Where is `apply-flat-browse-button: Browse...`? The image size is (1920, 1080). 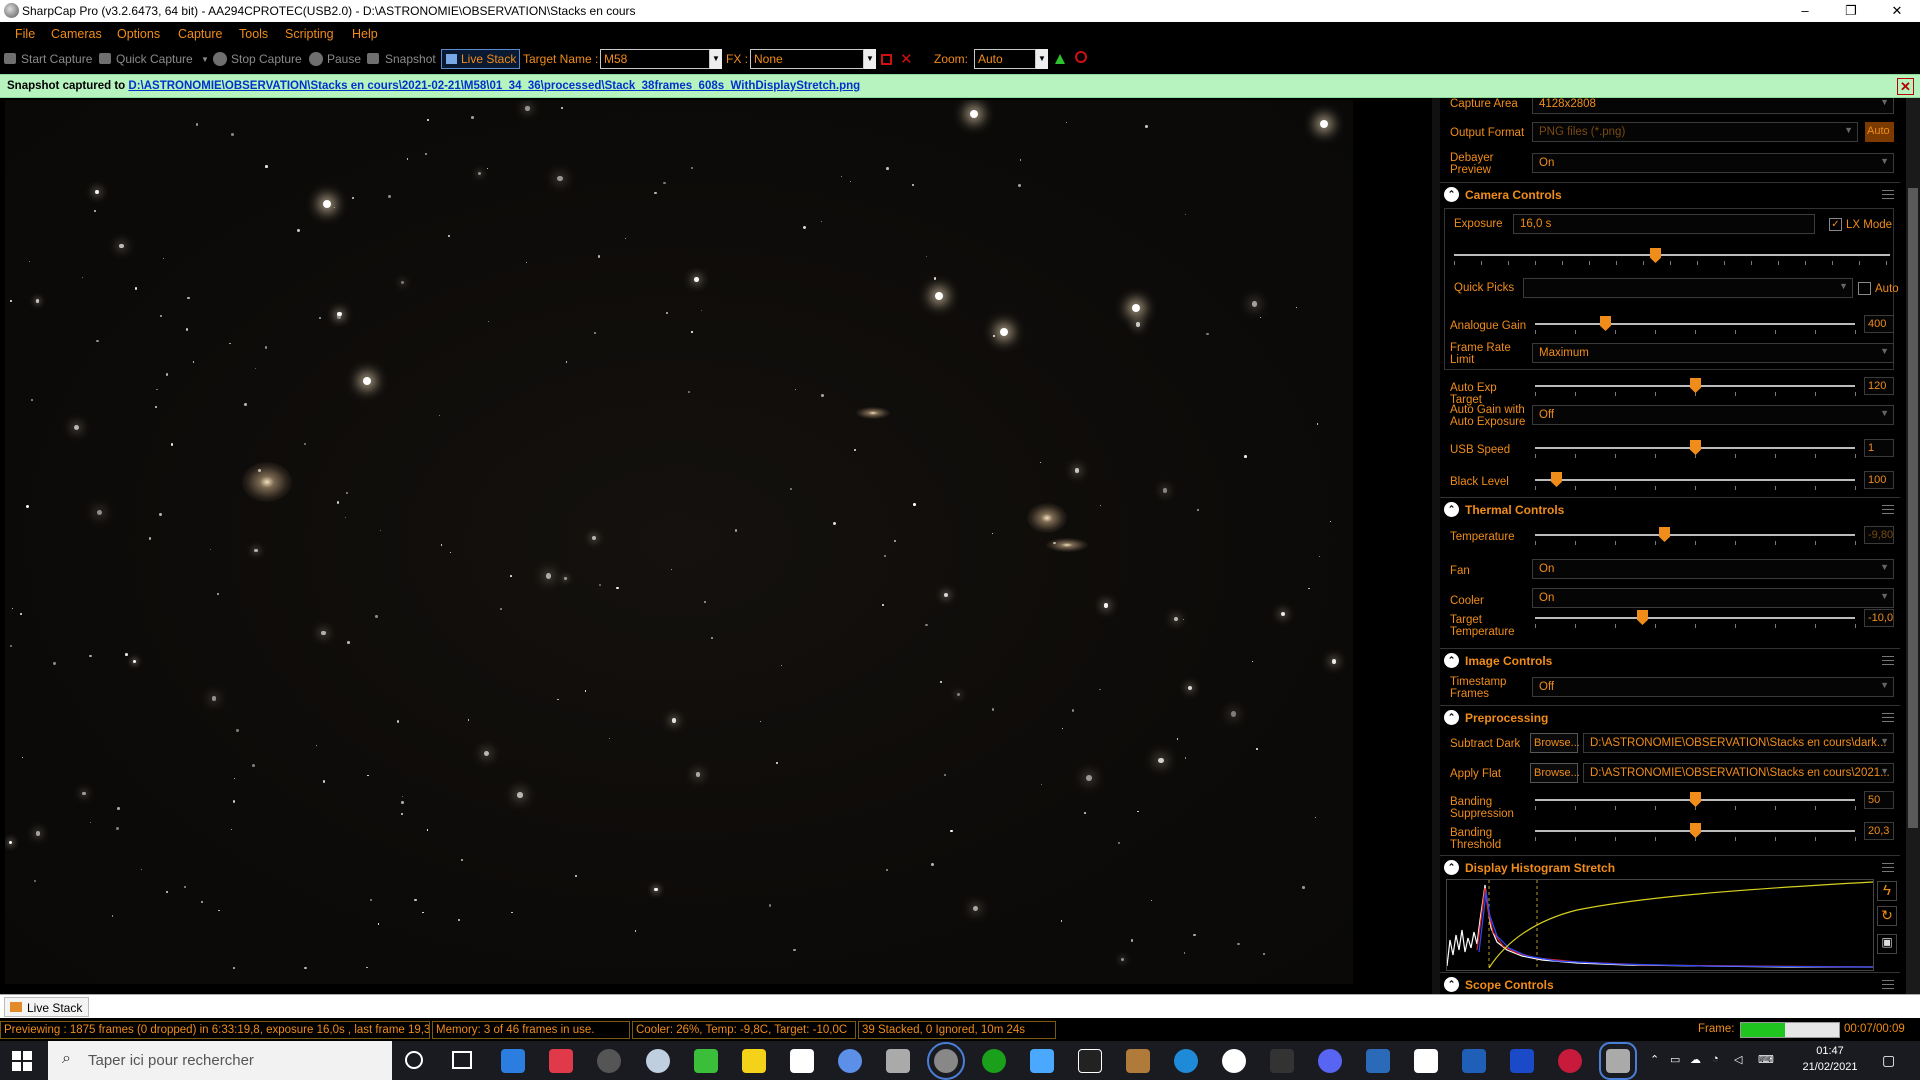
apply-flat-browse-button: Browse... is located at coordinates (1555, 773).